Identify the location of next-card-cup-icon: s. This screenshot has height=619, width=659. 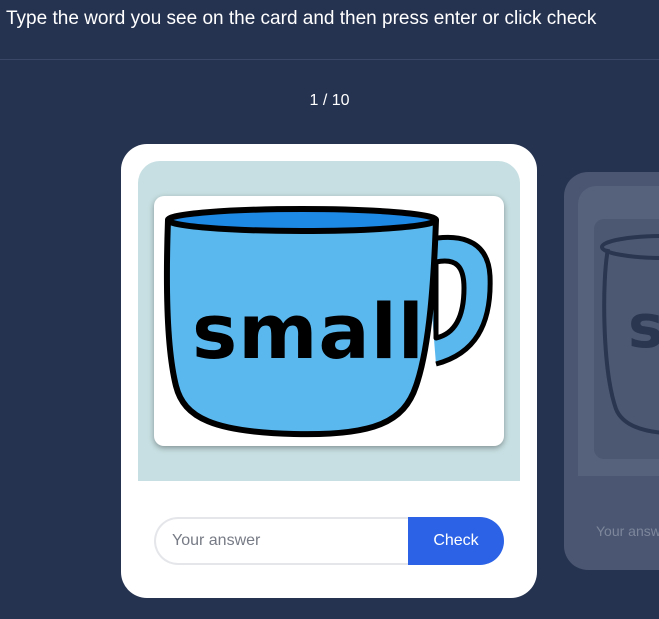
(629, 334).